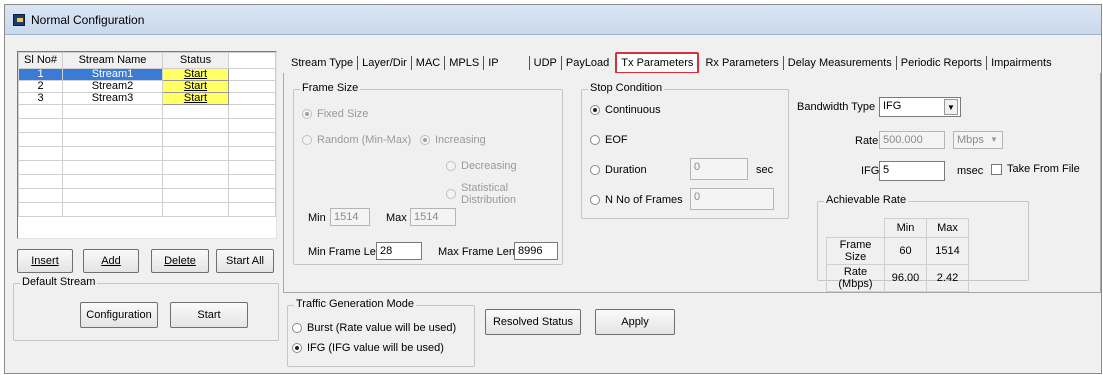  Describe the element at coordinates (765, 170) in the screenshot. I see `duration-unit: sec` at that location.